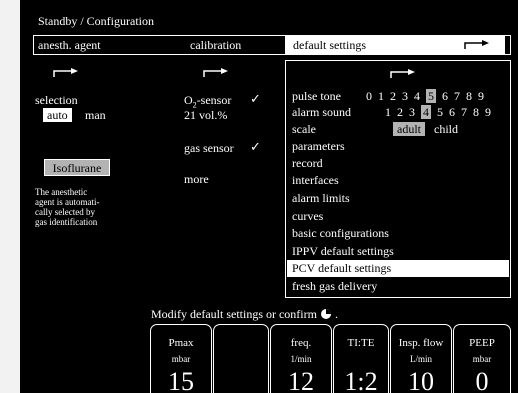  I want to click on alarm-sound-value: 1, so click(388, 112).